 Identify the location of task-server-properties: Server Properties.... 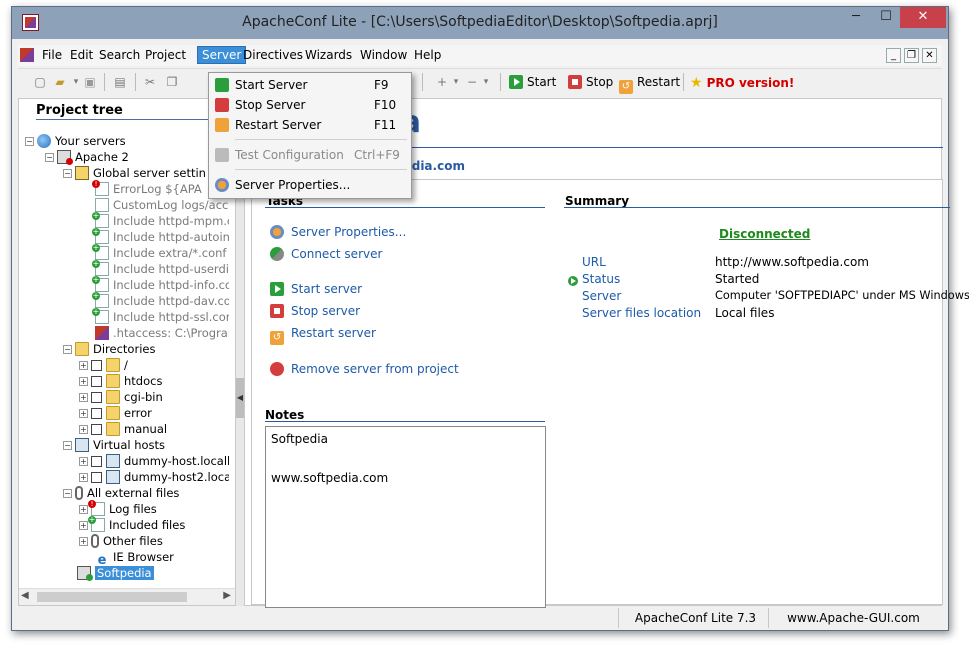
(338, 232).